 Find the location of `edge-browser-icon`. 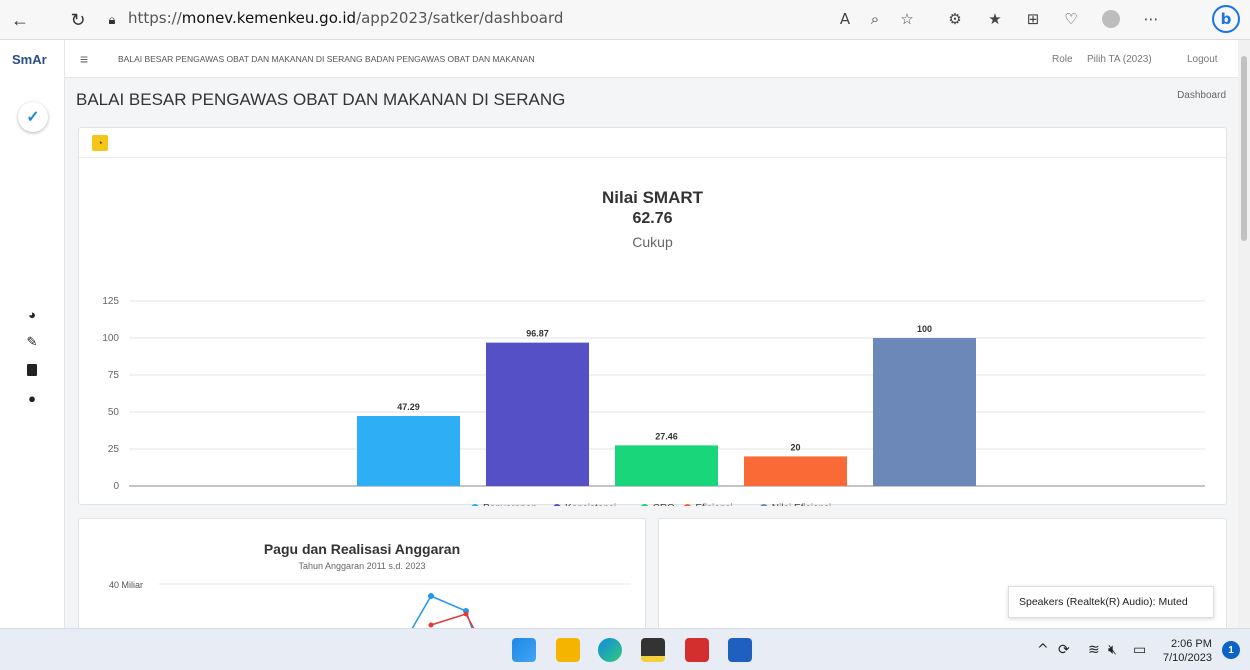

edge-browser-icon is located at coordinates (610, 650).